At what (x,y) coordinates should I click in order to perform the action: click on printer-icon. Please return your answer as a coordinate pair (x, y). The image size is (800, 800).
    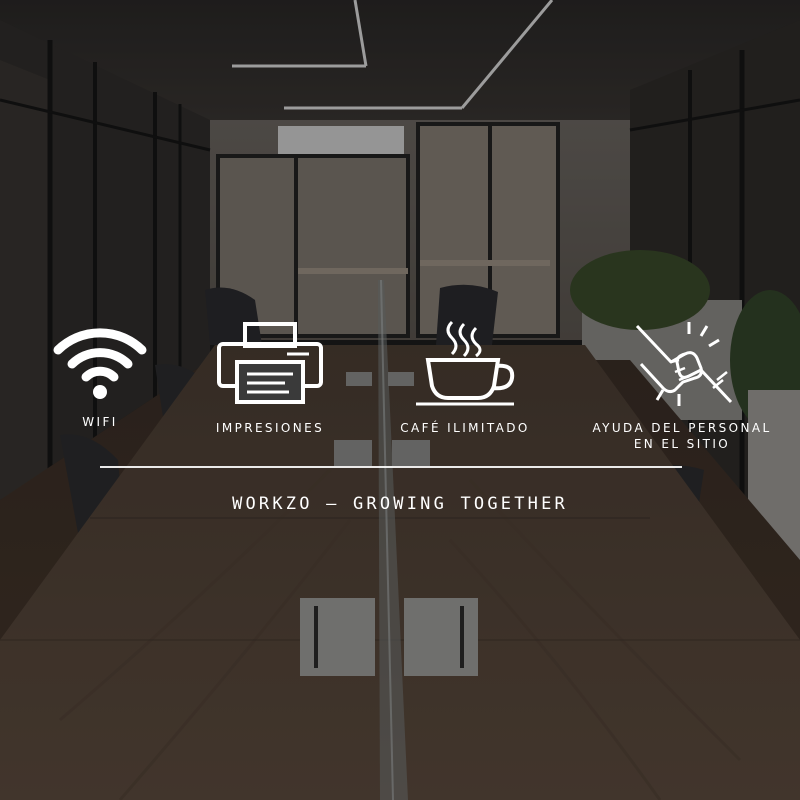
    Looking at the image, I should click on (270, 363).